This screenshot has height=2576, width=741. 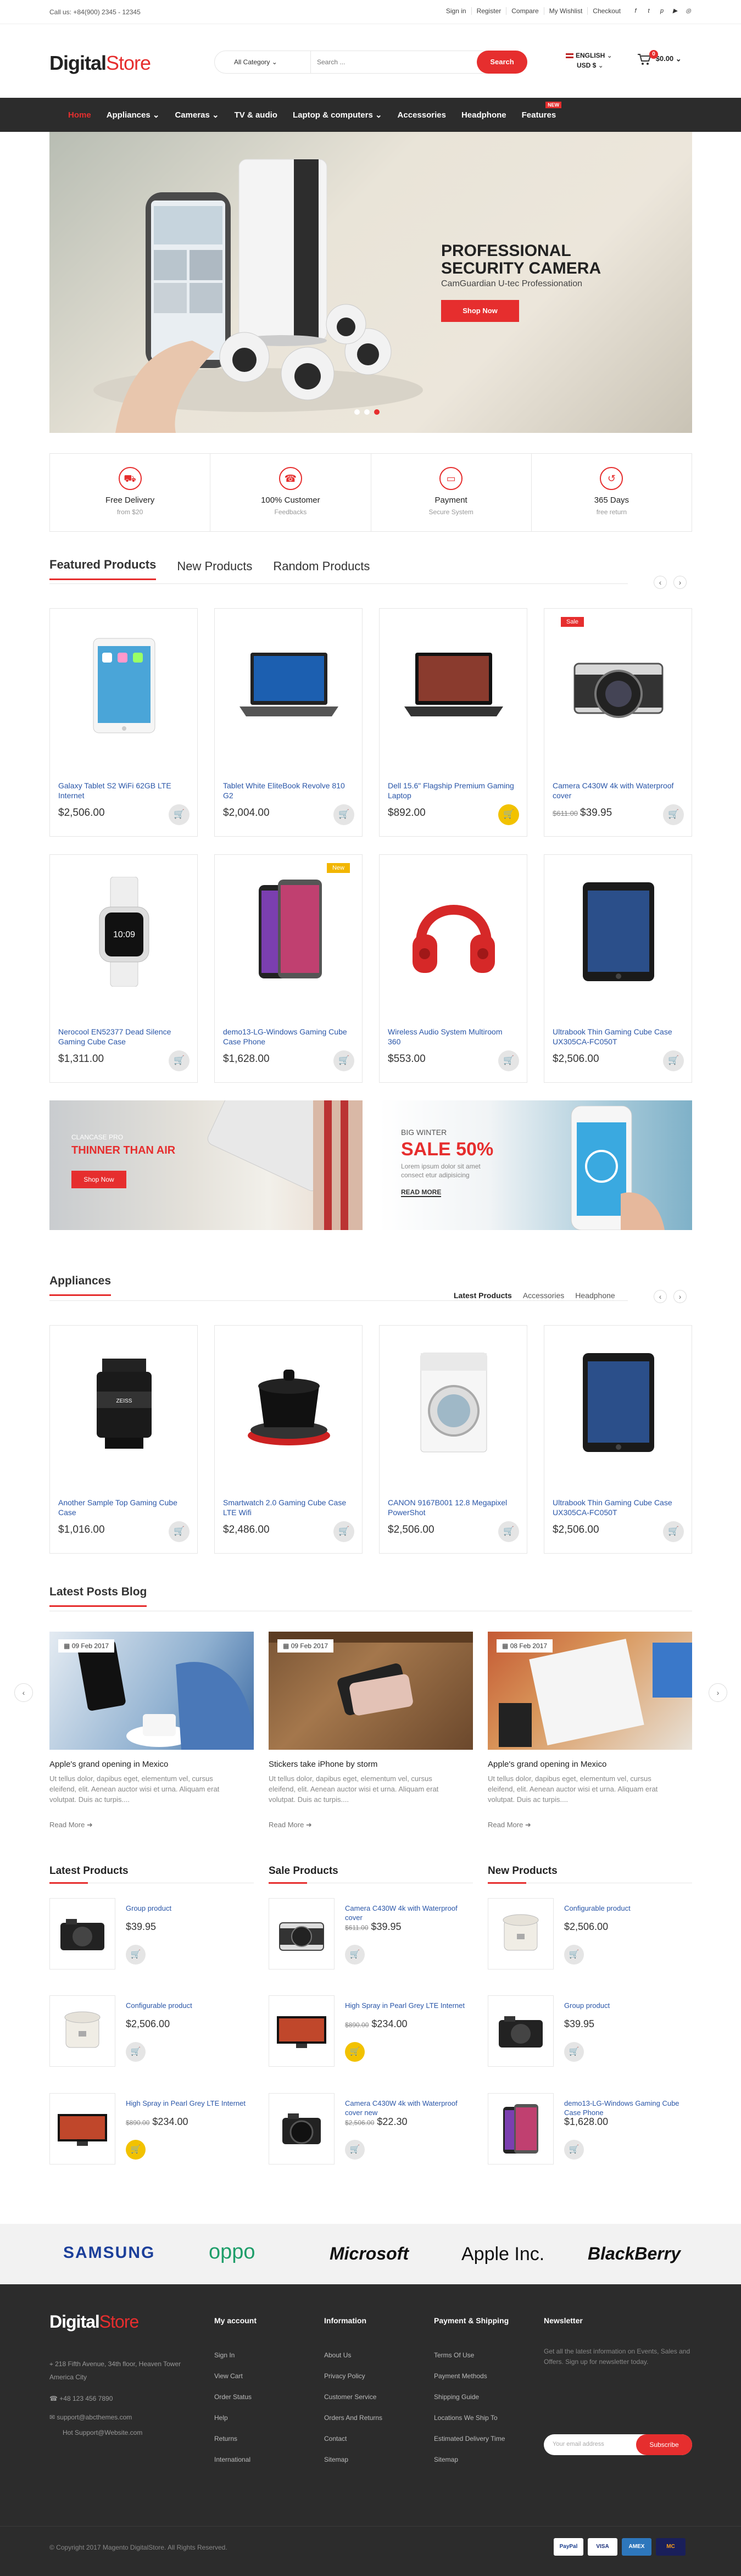 What do you see at coordinates (289, 931) in the screenshot?
I see `product-image-phone` at bounding box center [289, 931].